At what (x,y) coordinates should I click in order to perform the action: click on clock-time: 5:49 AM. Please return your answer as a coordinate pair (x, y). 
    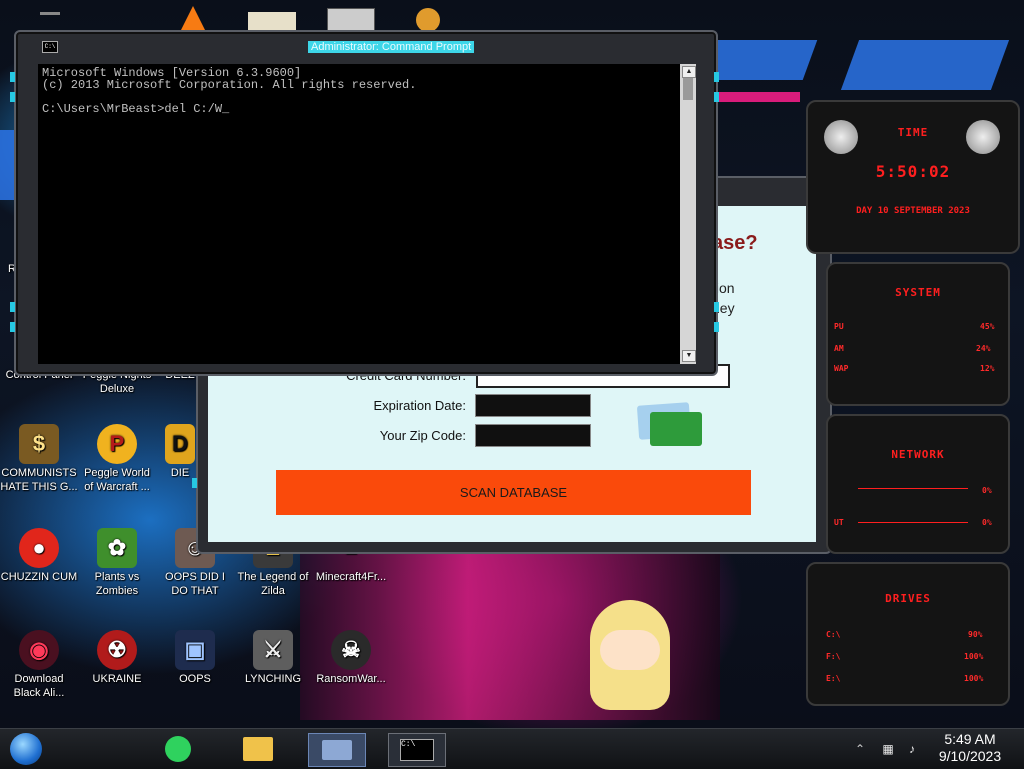
    Looking at the image, I should click on (970, 739).